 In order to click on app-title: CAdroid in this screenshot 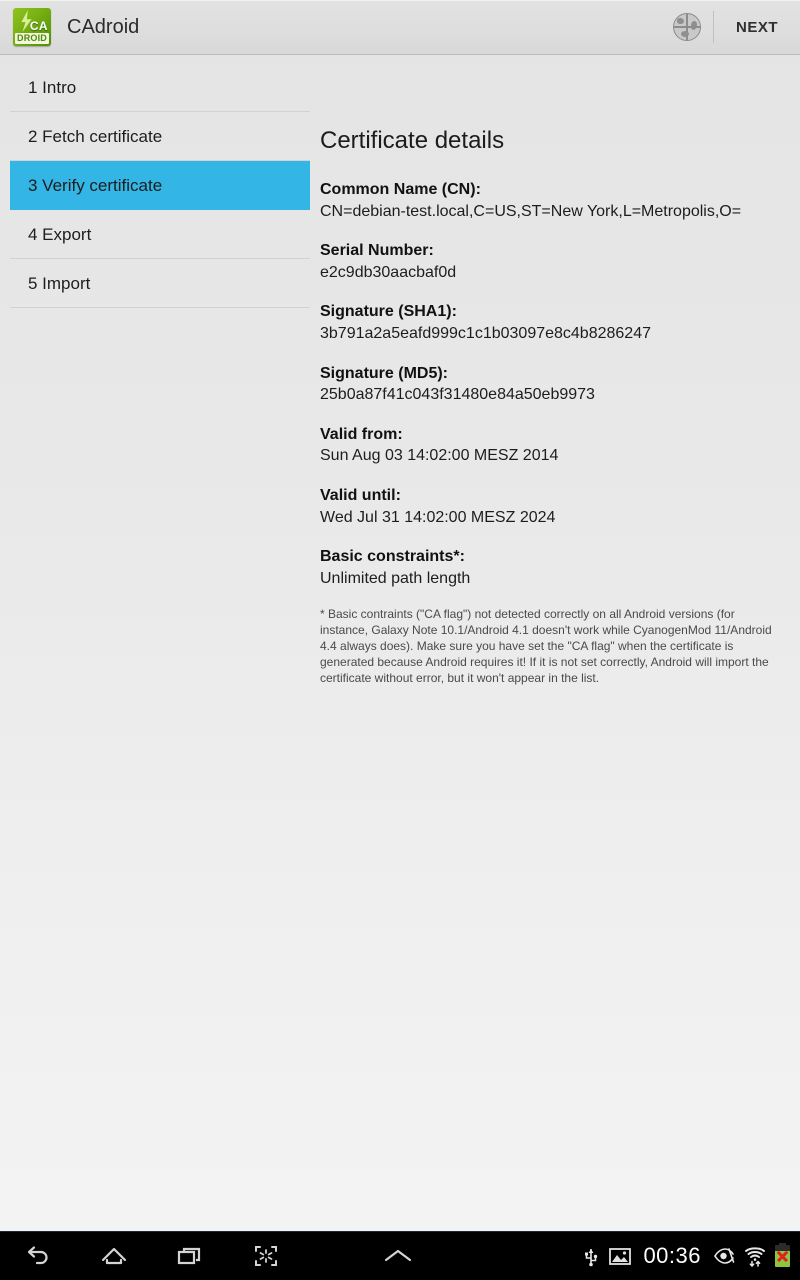, I will do `click(103, 26)`.